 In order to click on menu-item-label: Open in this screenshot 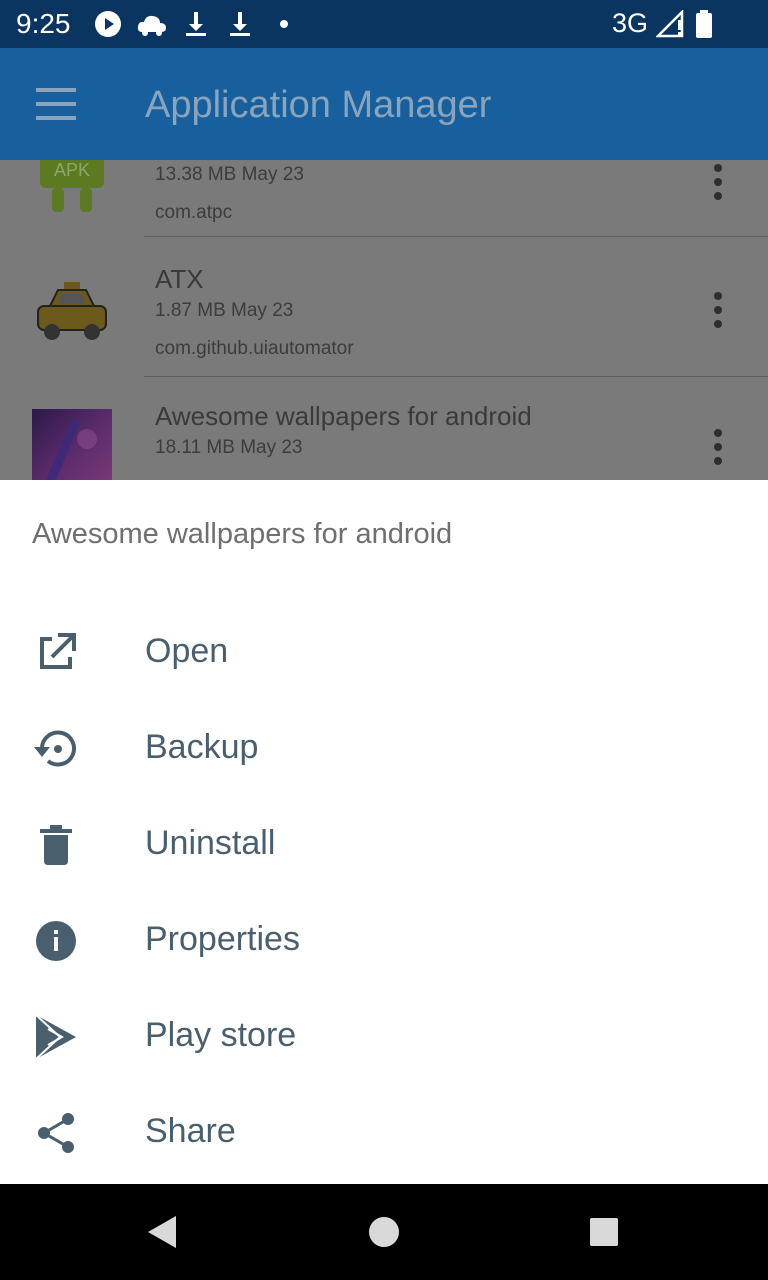, I will do `click(187, 651)`.